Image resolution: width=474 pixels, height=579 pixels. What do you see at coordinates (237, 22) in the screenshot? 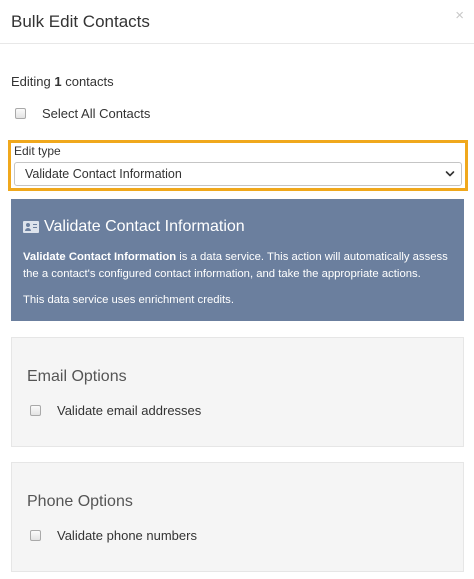
I see `modal-header: Bulk Edit Contacts ×` at bounding box center [237, 22].